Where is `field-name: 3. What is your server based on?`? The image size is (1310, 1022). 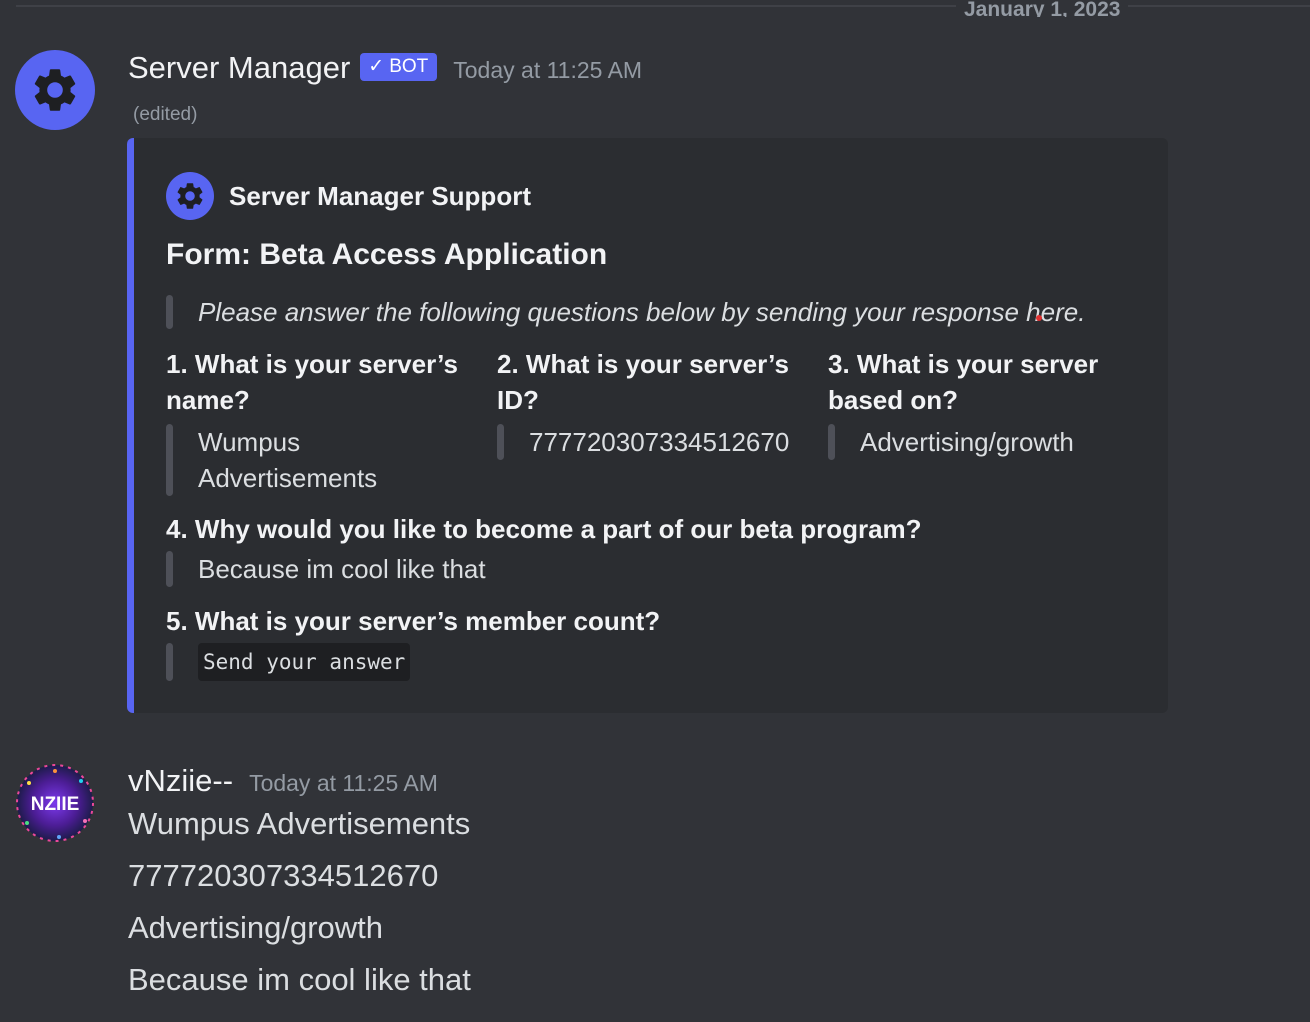
field-name: 3. What is your server based on? is located at coordinates (963, 382).